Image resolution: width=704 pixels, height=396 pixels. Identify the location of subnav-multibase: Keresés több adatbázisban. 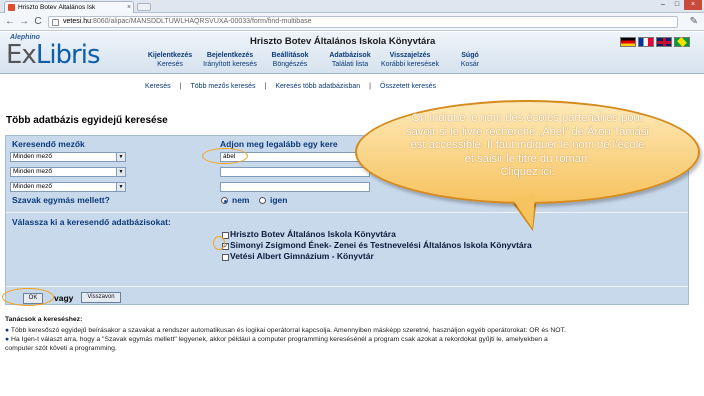
(317, 86).